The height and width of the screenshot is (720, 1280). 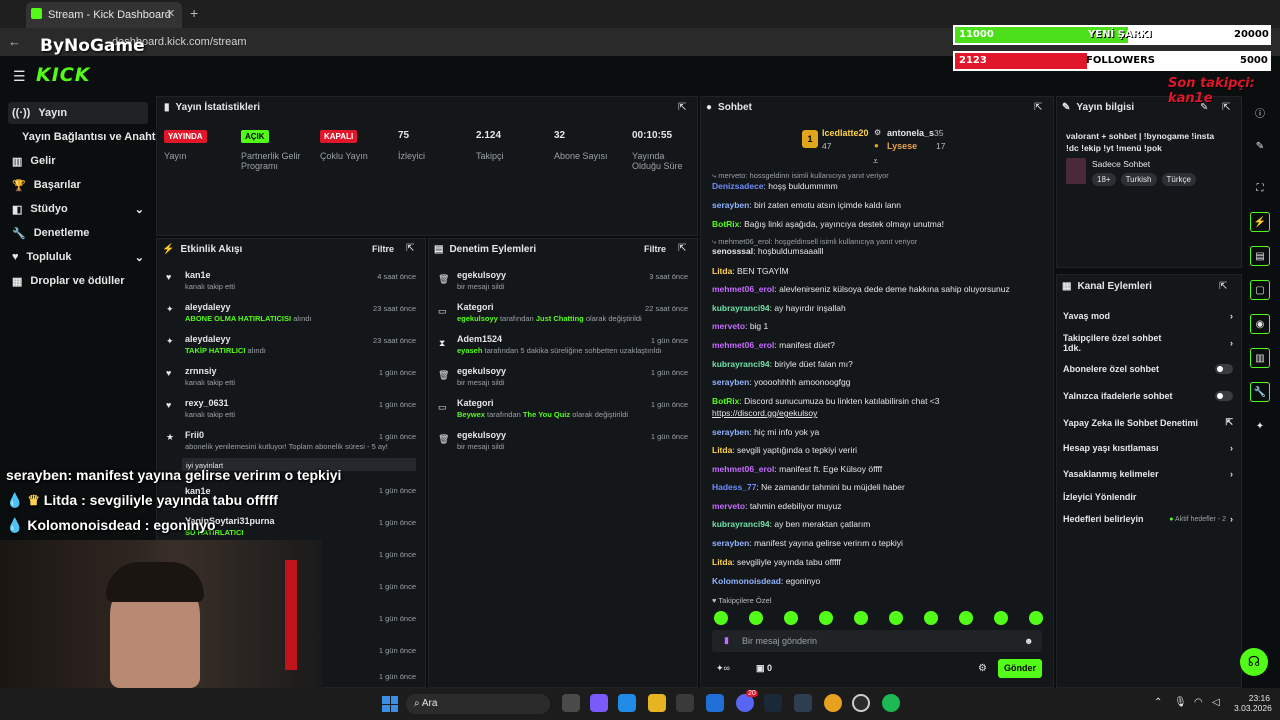 I want to click on activity-filter-button: Filtre, so click(x=383, y=249).